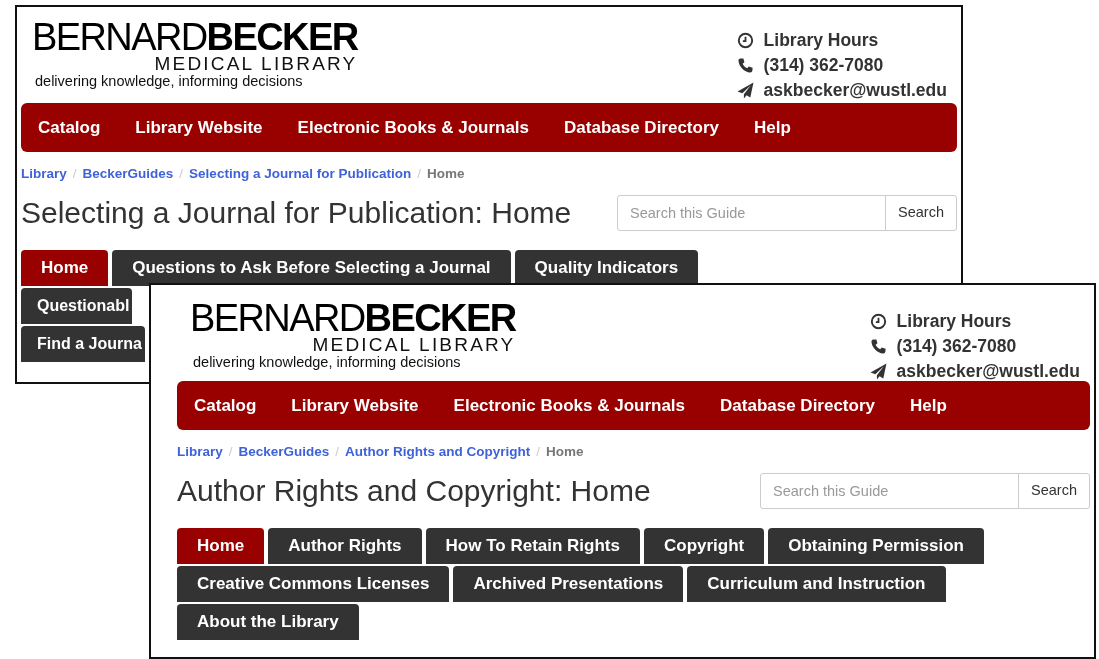 This screenshot has width=1099, height=659. What do you see at coordinates (704, 546) in the screenshot?
I see `guide-tab: Copyright` at bounding box center [704, 546].